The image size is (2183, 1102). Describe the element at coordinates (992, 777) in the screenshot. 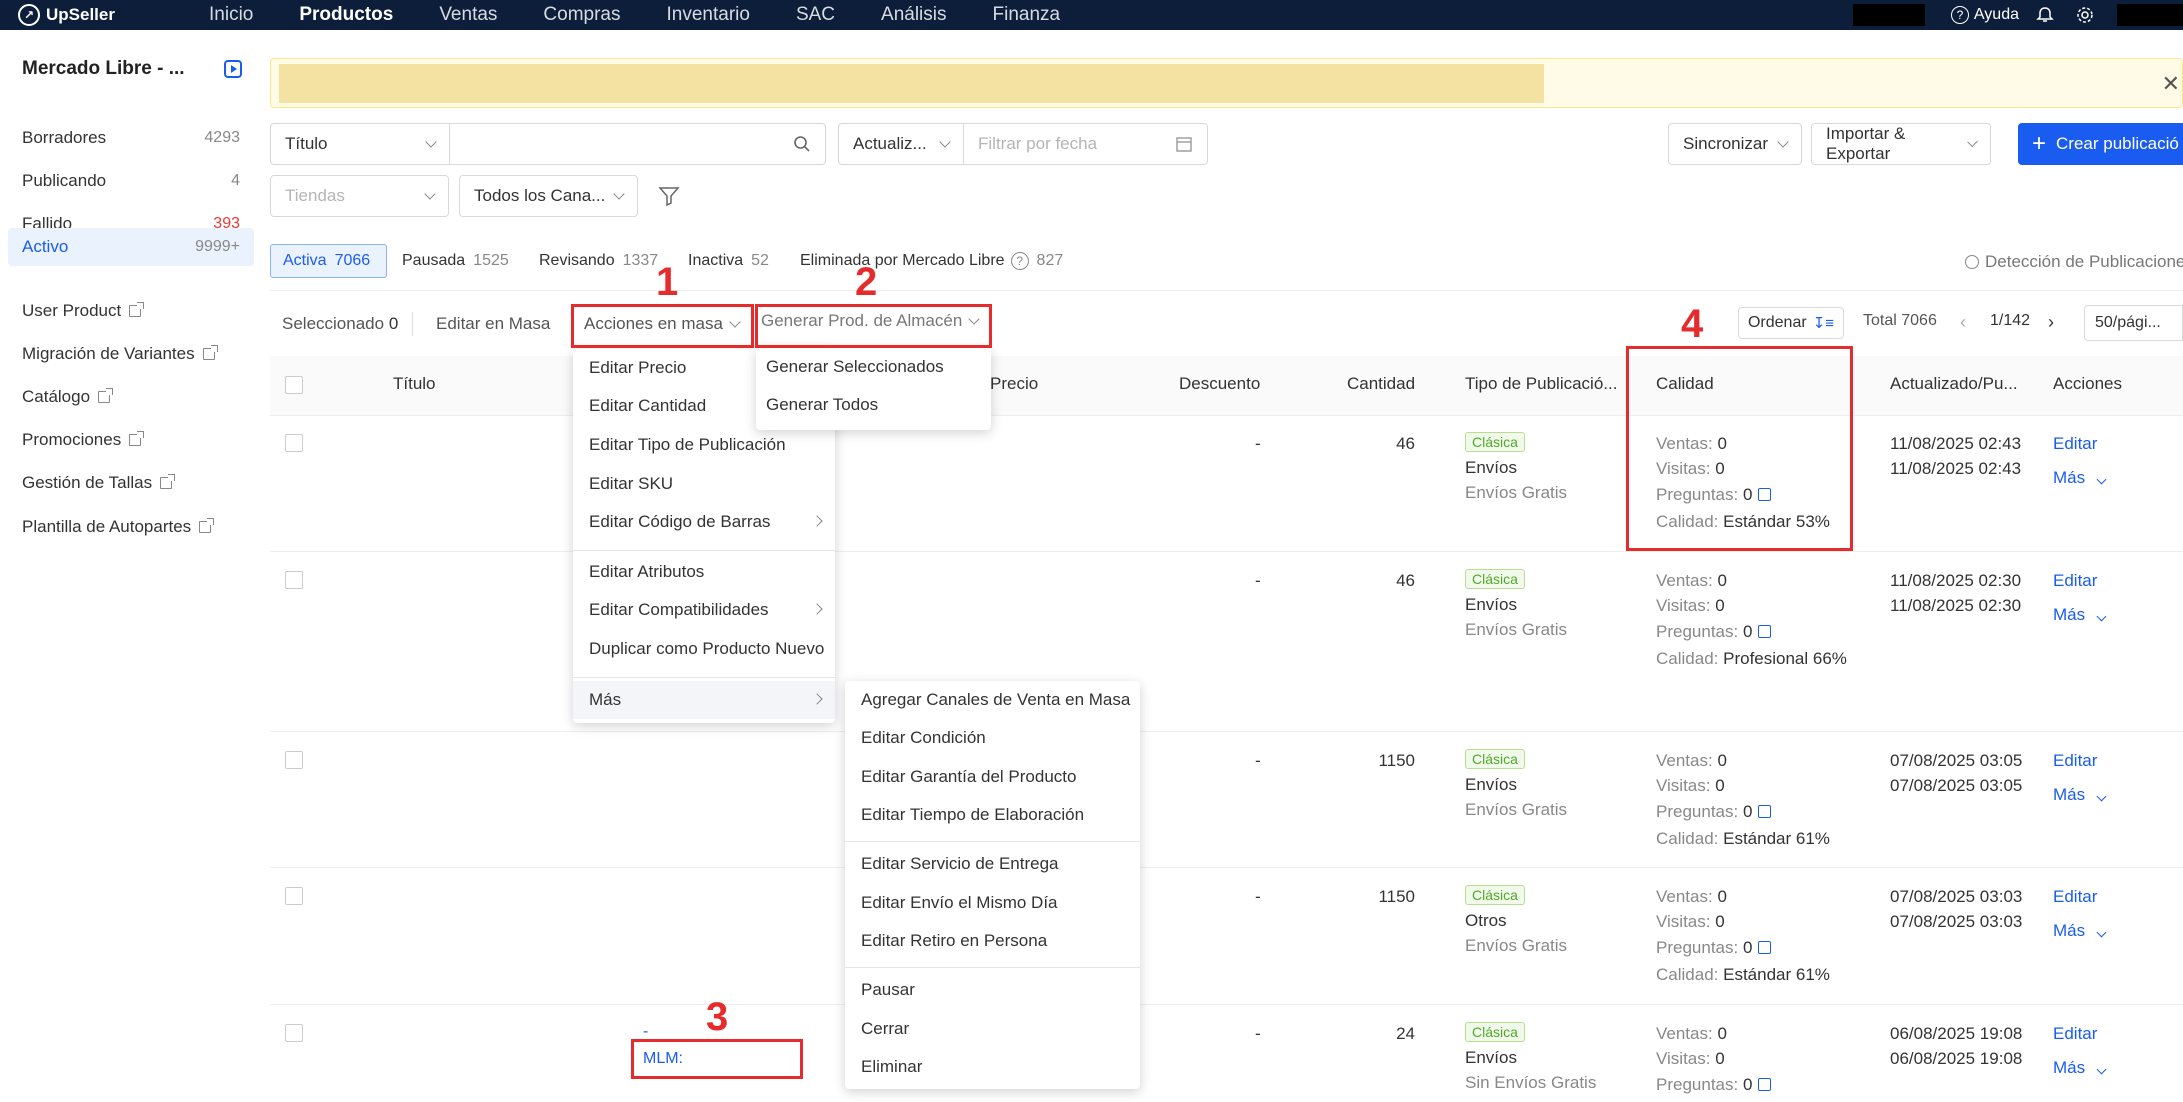

I see `menu-editar-garantia: Editar Garantía del Producto` at that location.